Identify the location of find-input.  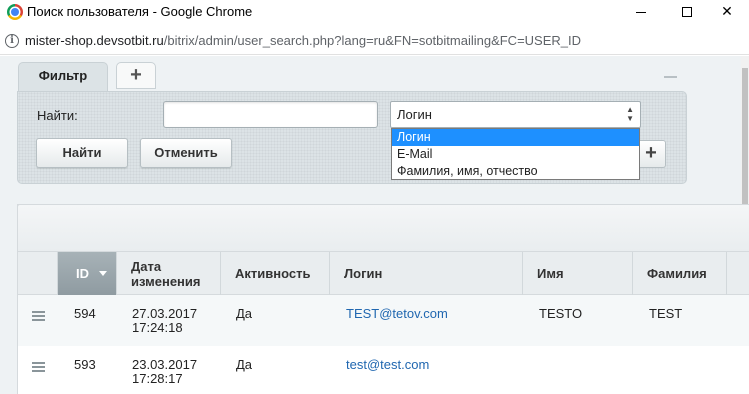
(270, 114).